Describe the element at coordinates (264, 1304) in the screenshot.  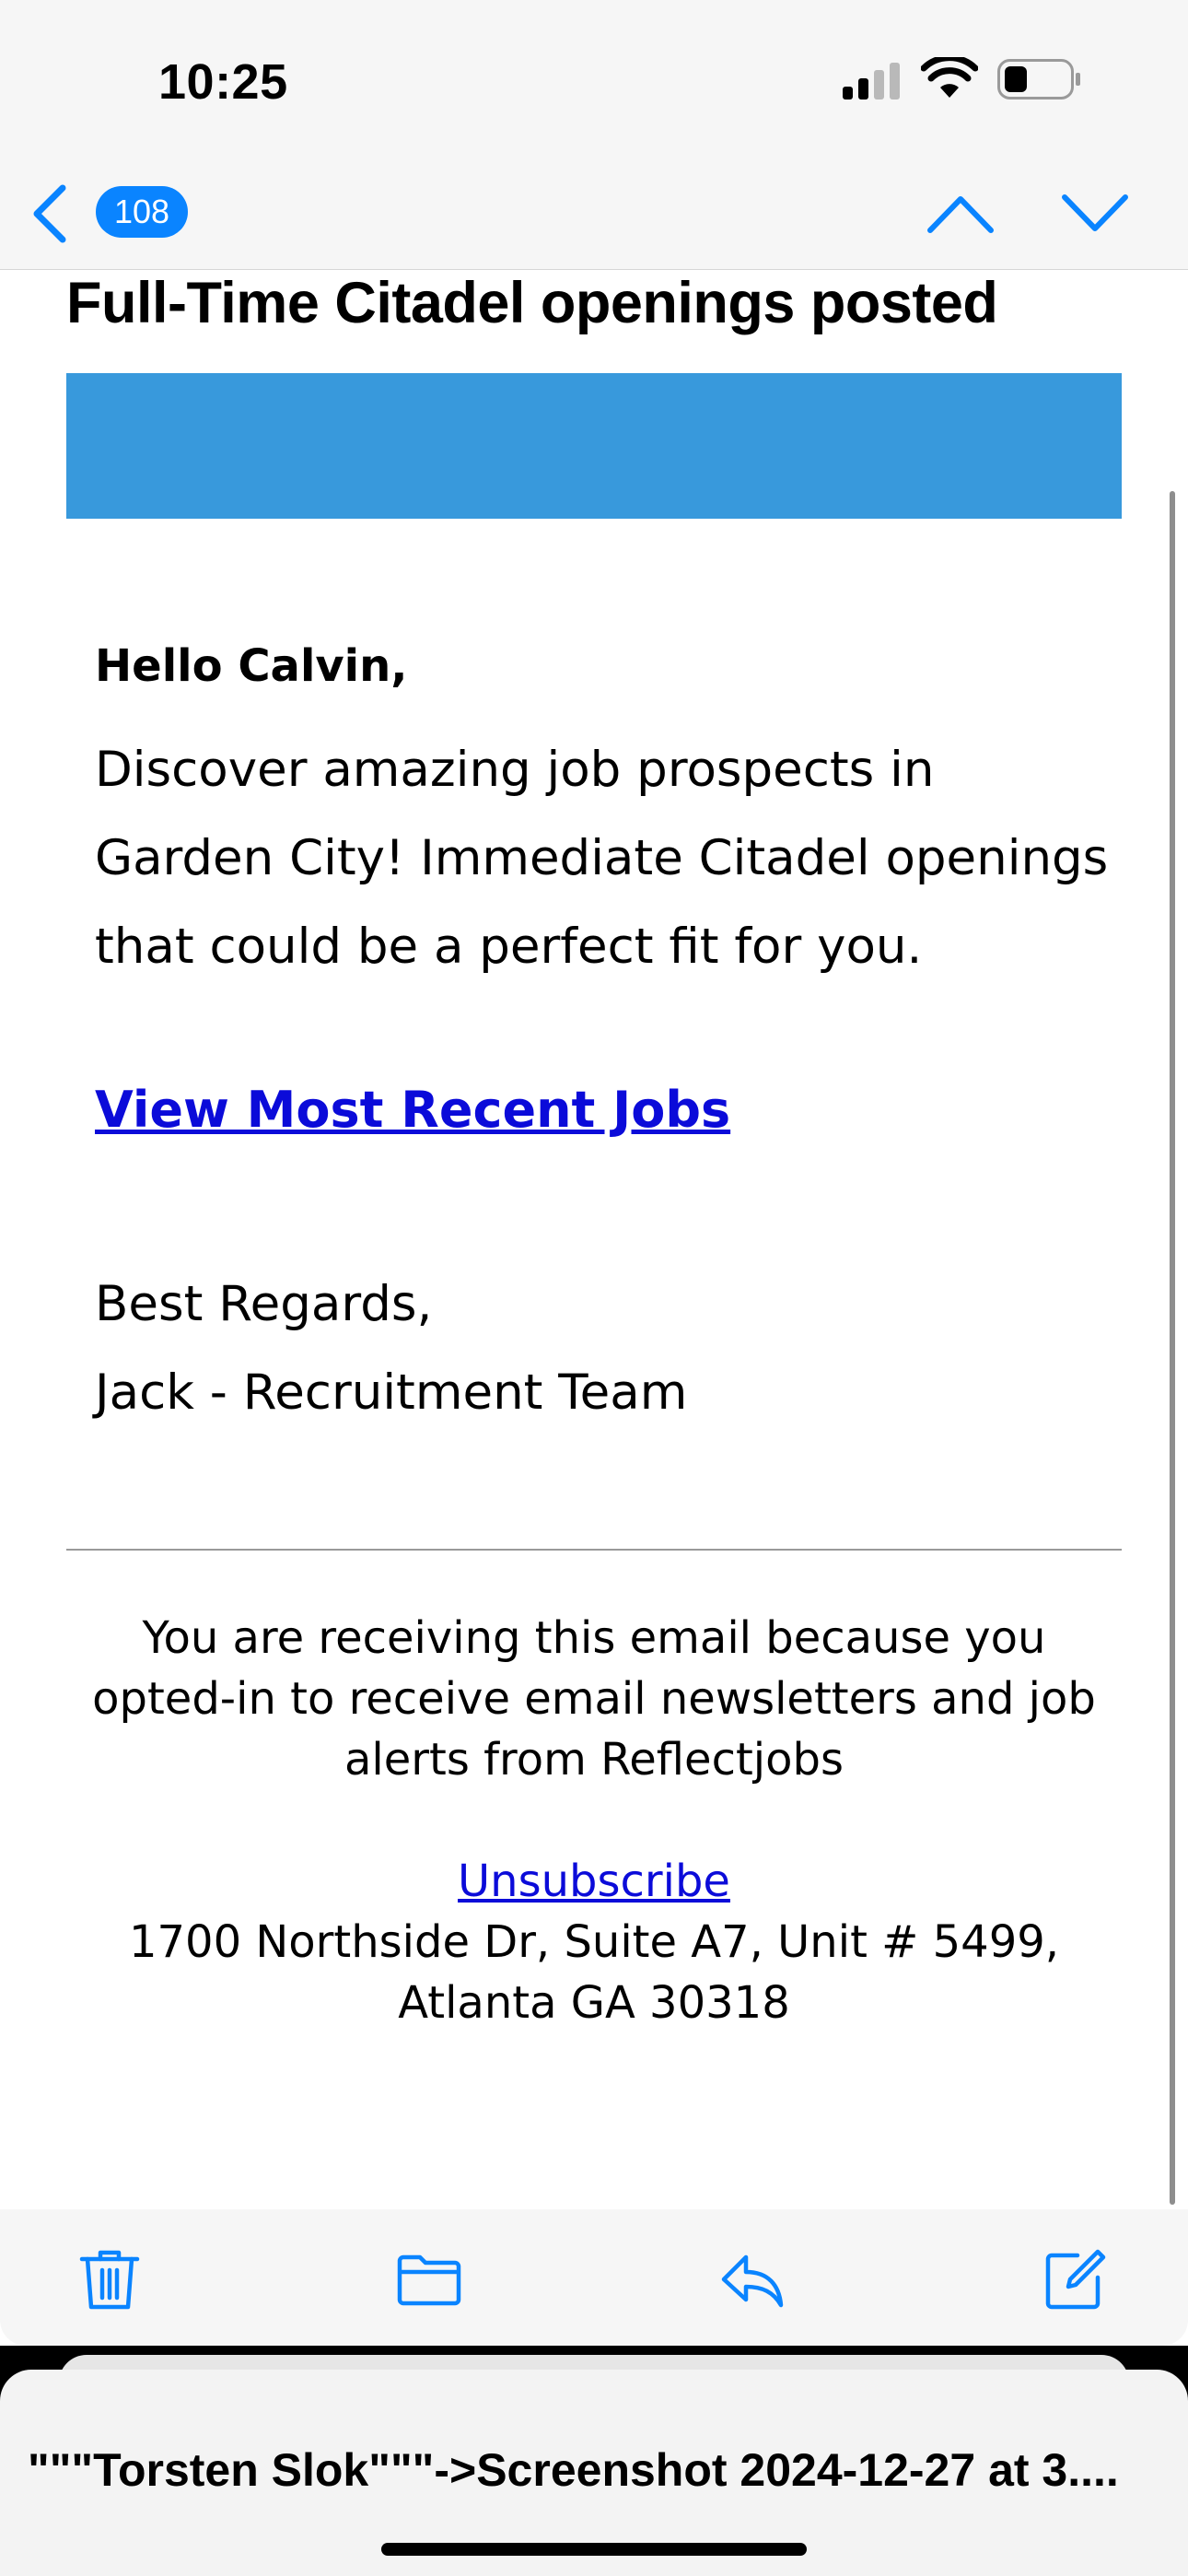
I see `email-signoff: Best Regards,` at that location.